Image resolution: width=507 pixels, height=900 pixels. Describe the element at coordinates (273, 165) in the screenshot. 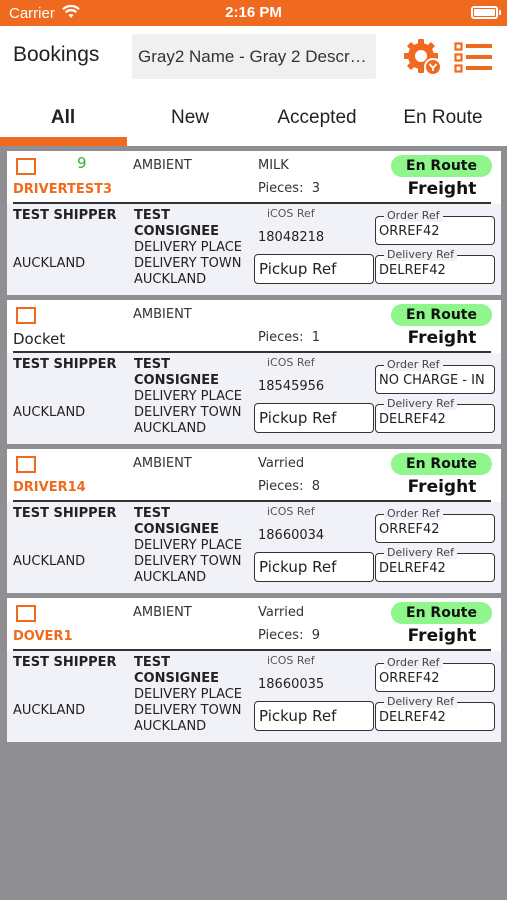

I see `product-label: MILK` at that location.